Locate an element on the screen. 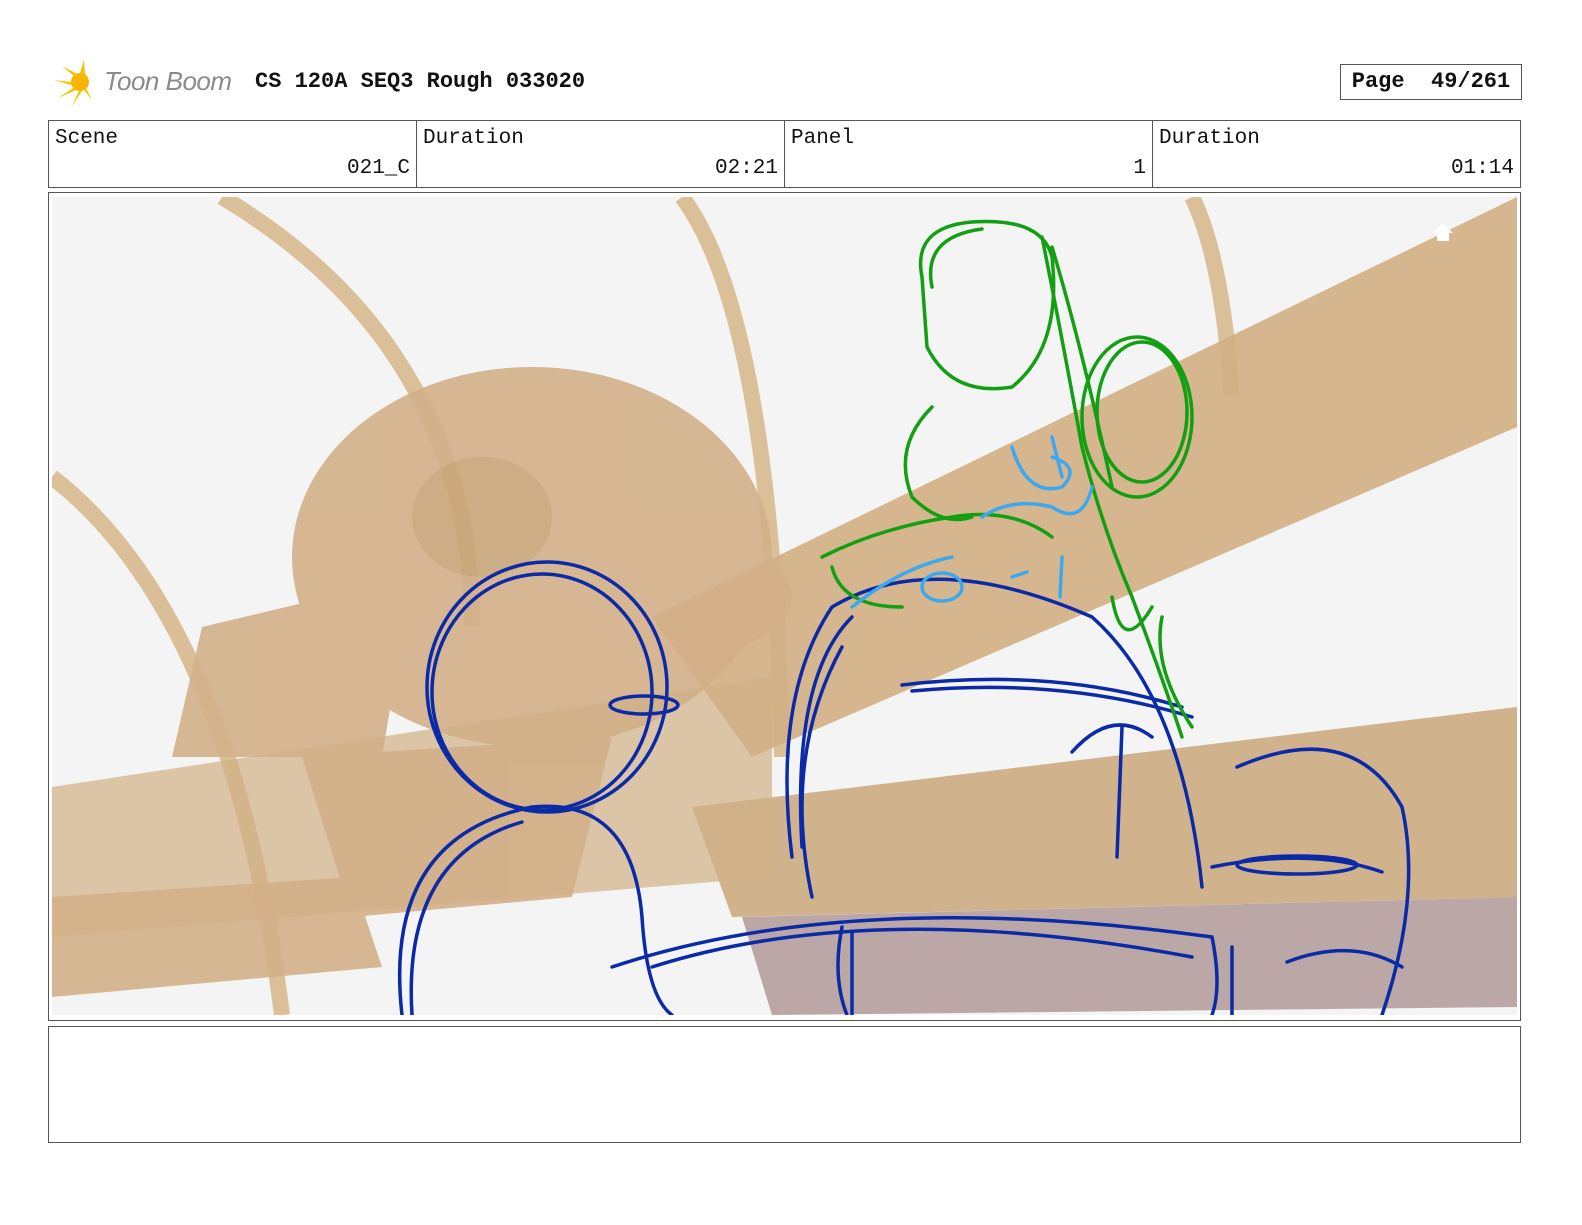 The height and width of the screenshot is (1225, 1582). panel-label: Panel is located at coordinates (823, 138).